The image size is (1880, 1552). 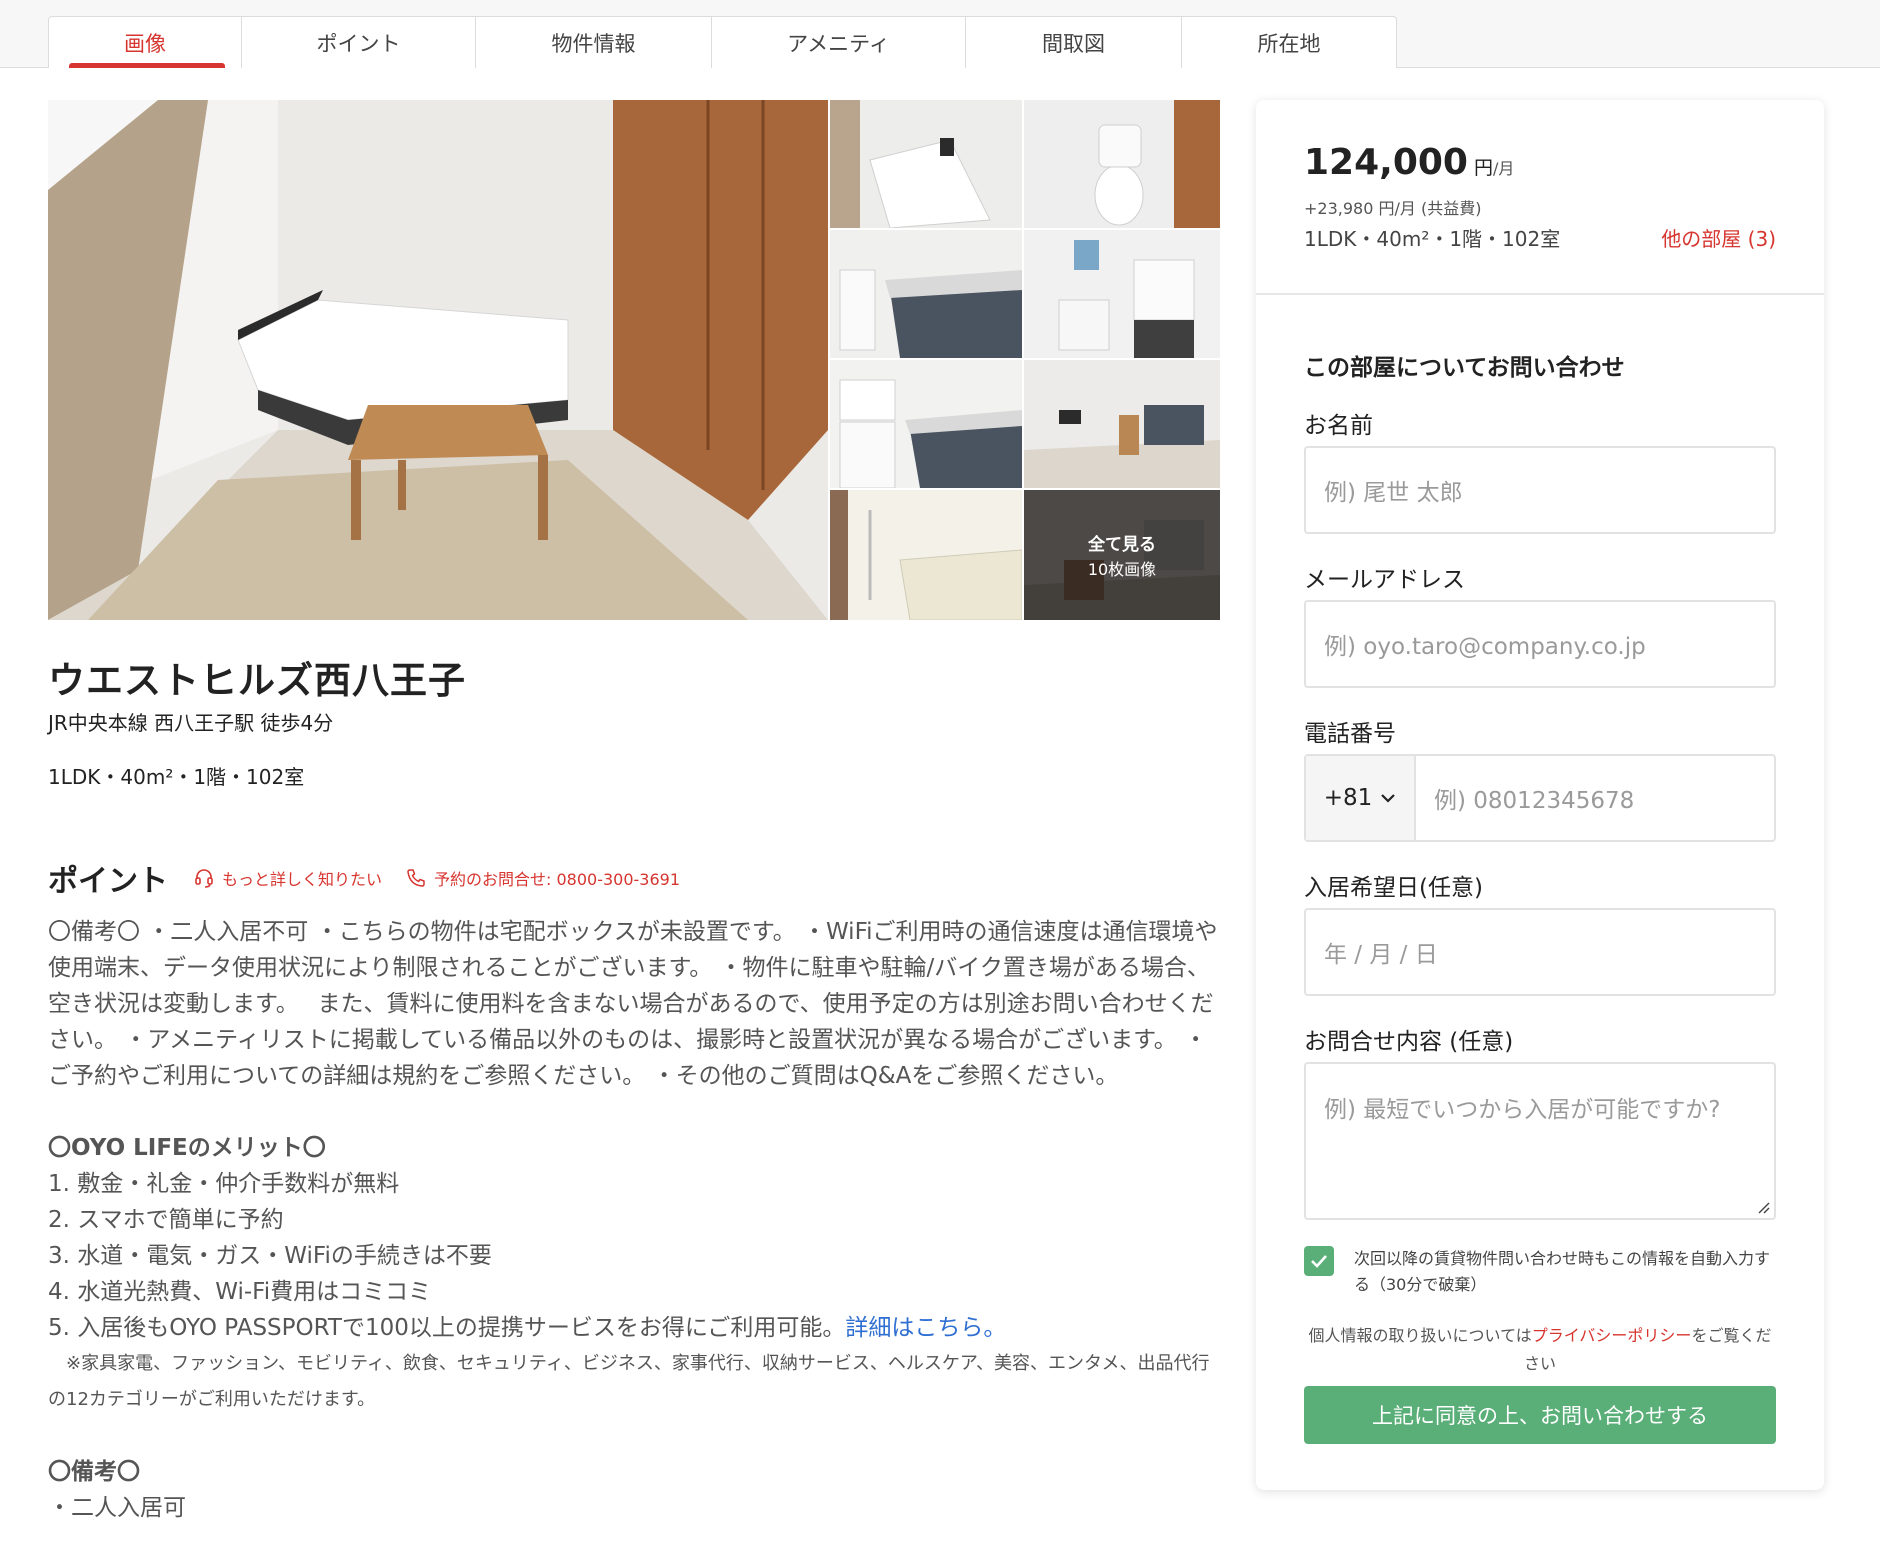 What do you see at coordinates (1338, 426) in the screenshot?
I see `name-label: お名前` at bounding box center [1338, 426].